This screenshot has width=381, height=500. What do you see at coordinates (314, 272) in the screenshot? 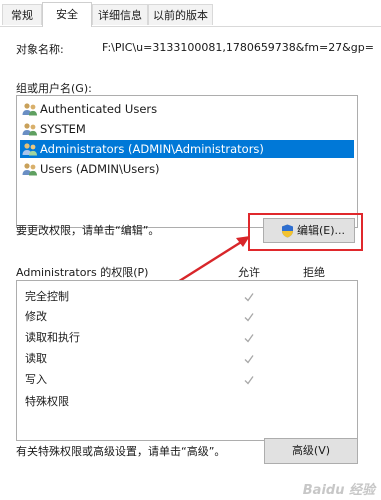
I see `deny-column-header: 拒绝` at bounding box center [314, 272].